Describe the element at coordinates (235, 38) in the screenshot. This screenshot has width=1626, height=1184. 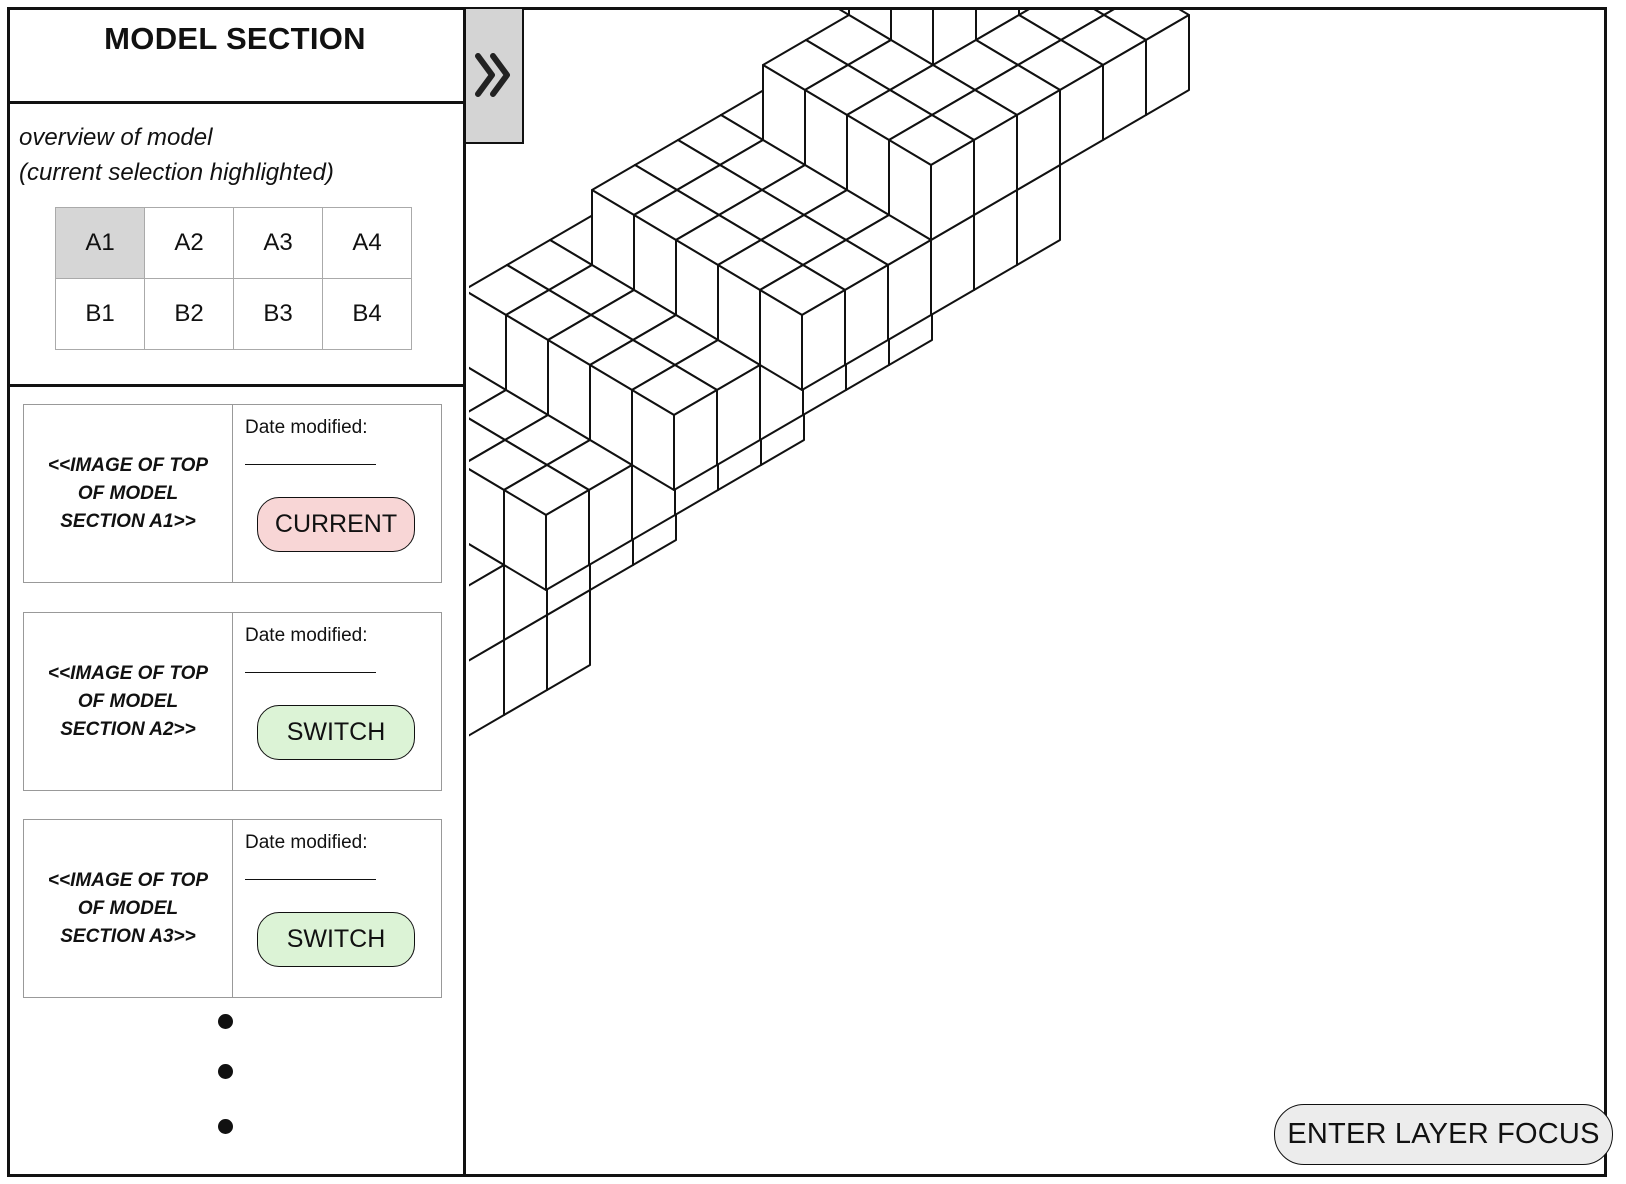
I see `sidebar-title: MODEL SECTION` at that location.